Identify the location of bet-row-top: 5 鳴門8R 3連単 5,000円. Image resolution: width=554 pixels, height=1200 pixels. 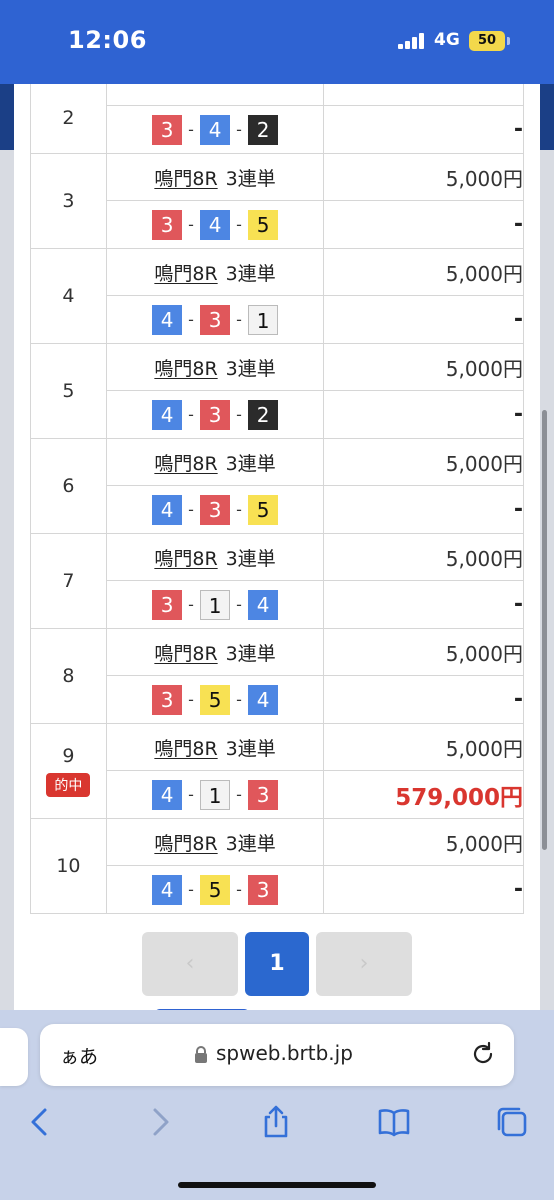
(277, 391).